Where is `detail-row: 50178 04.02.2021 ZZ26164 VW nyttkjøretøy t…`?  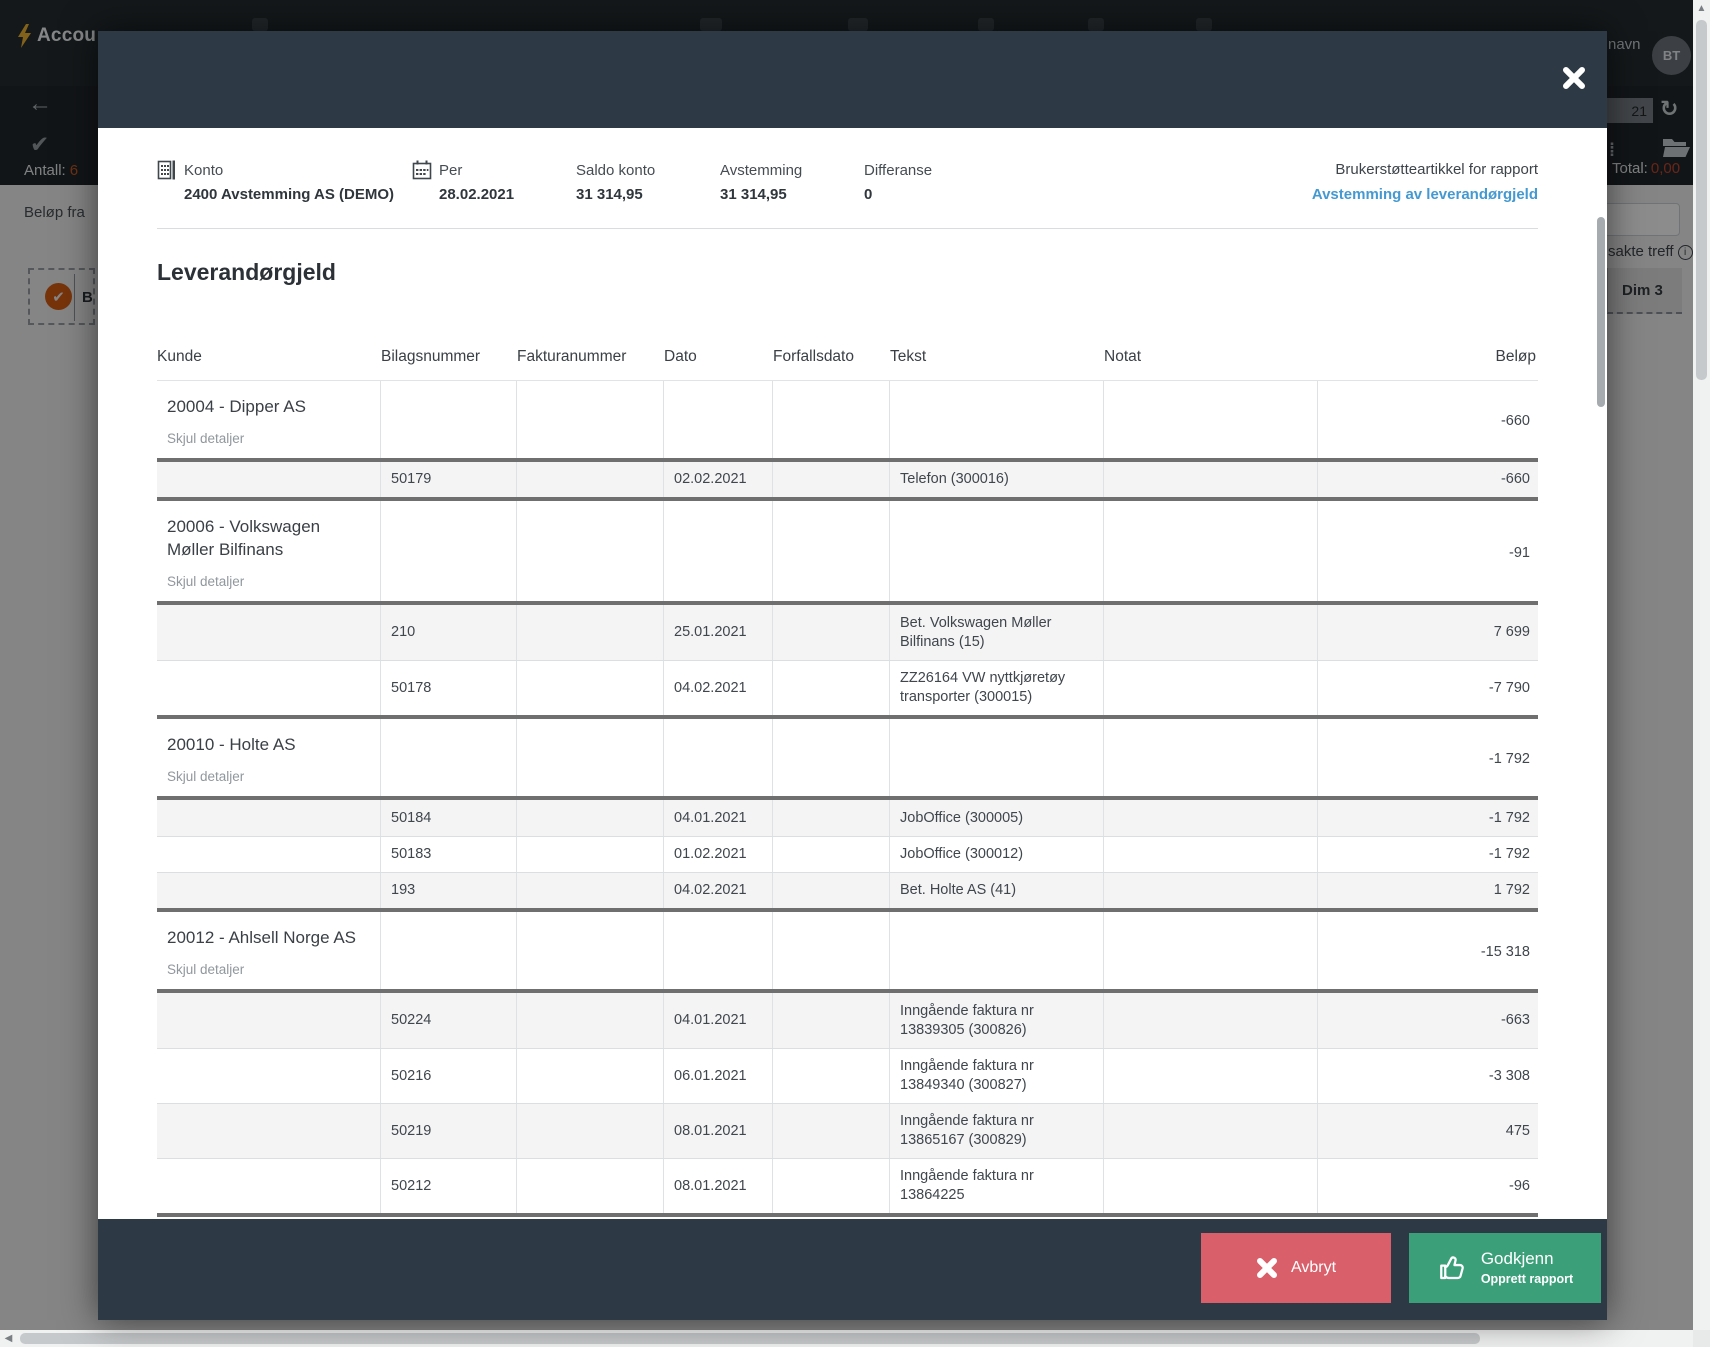 detail-row: 50178 04.02.2021 ZZ26164 VW nyttkjøretøy t… is located at coordinates (847, 689).